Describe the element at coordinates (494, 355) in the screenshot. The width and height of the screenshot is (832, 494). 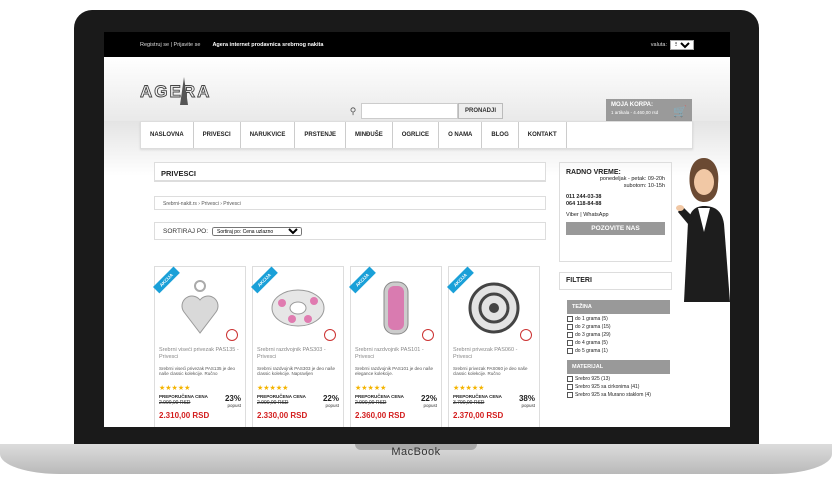
I see `product-name: Srebrni privezak PAS060 - Privesci` at that location.